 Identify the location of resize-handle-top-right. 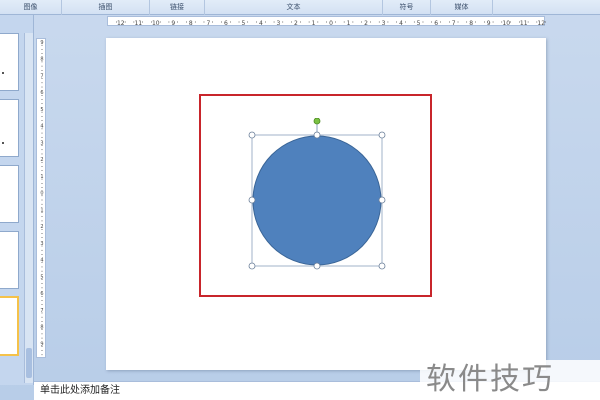
(382, 135).